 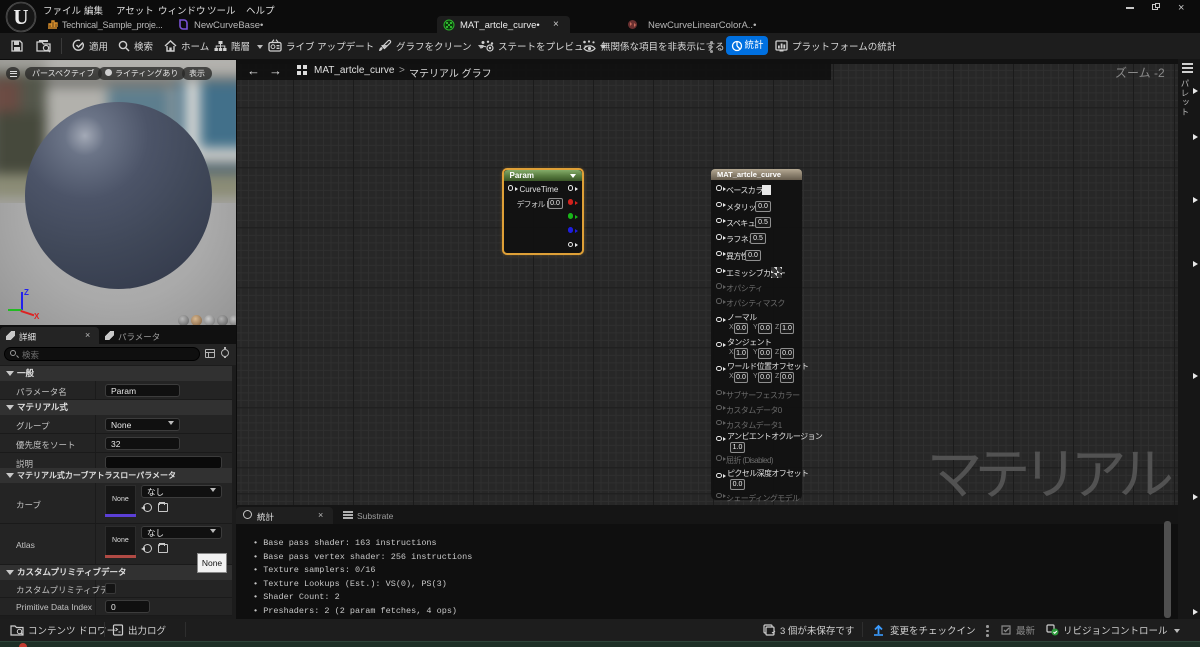 I want to click on svg-text: U, so click(x=20, y=17).